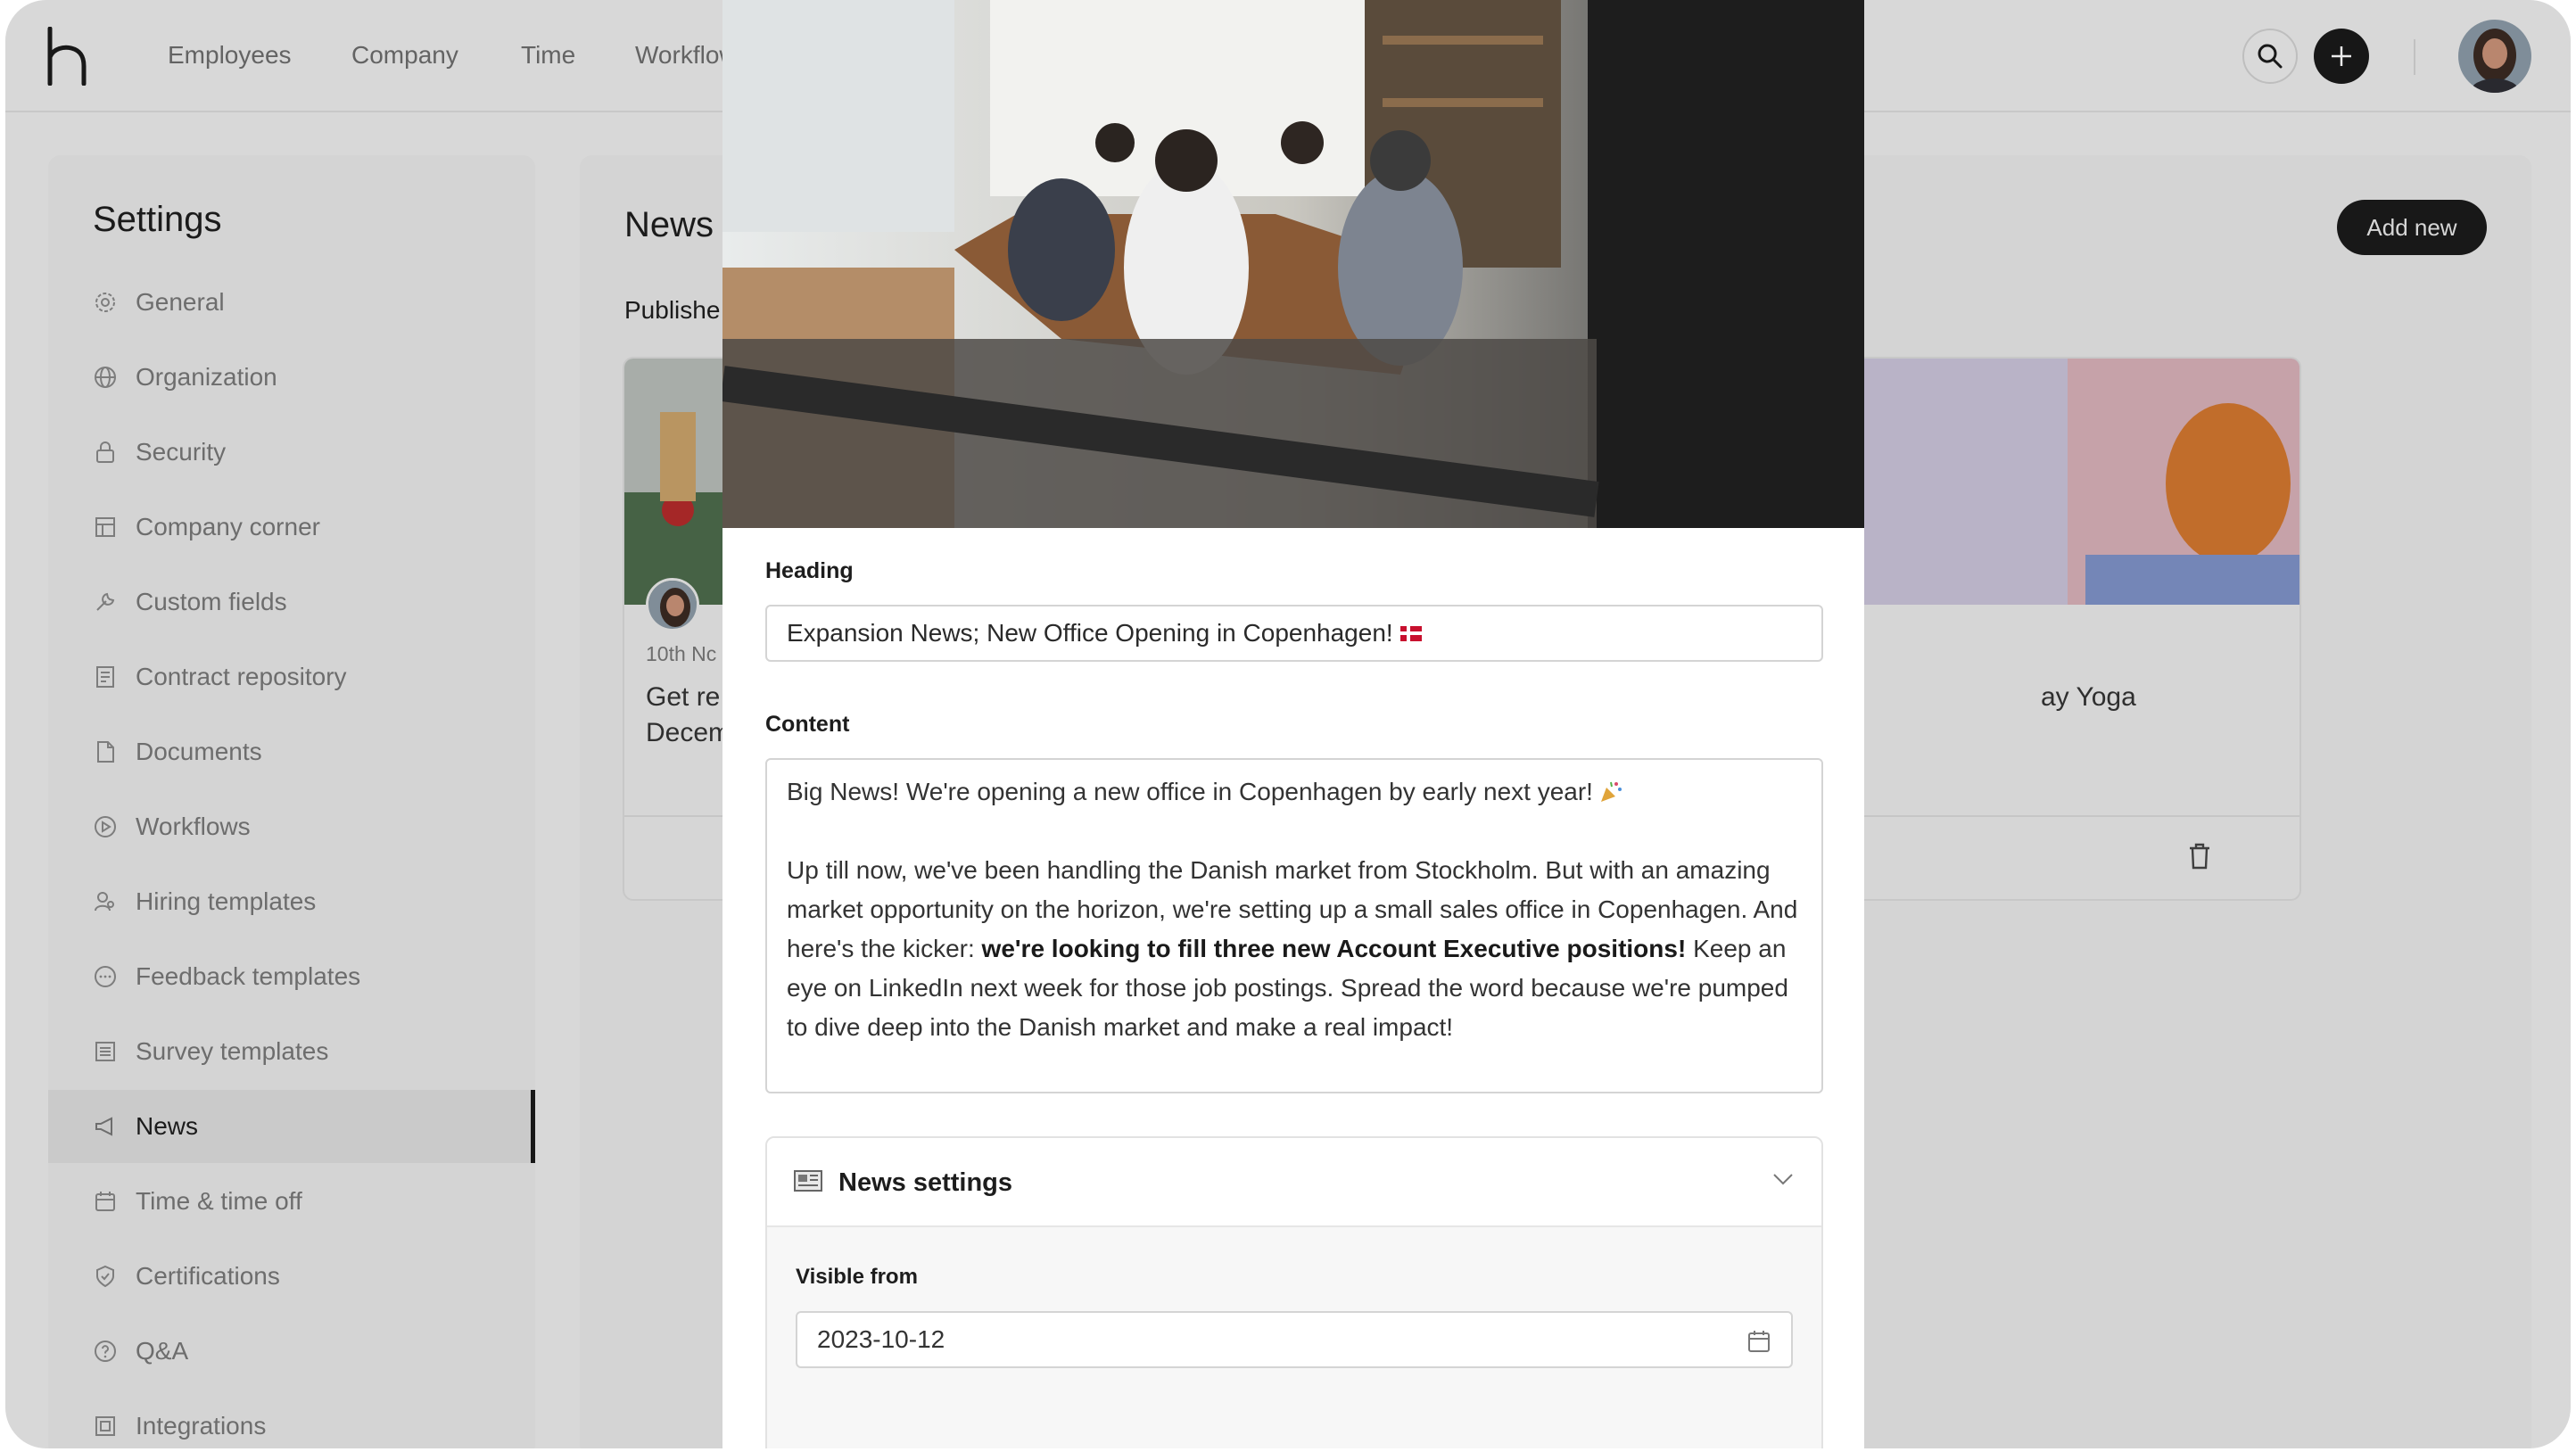 The height and width of the screenshot is (1452, 2576). What do you see at coordinates (1294, 1182) in the screenshot?
I see `news-settings-header: News settings` at bounding box center [1294, 1182].